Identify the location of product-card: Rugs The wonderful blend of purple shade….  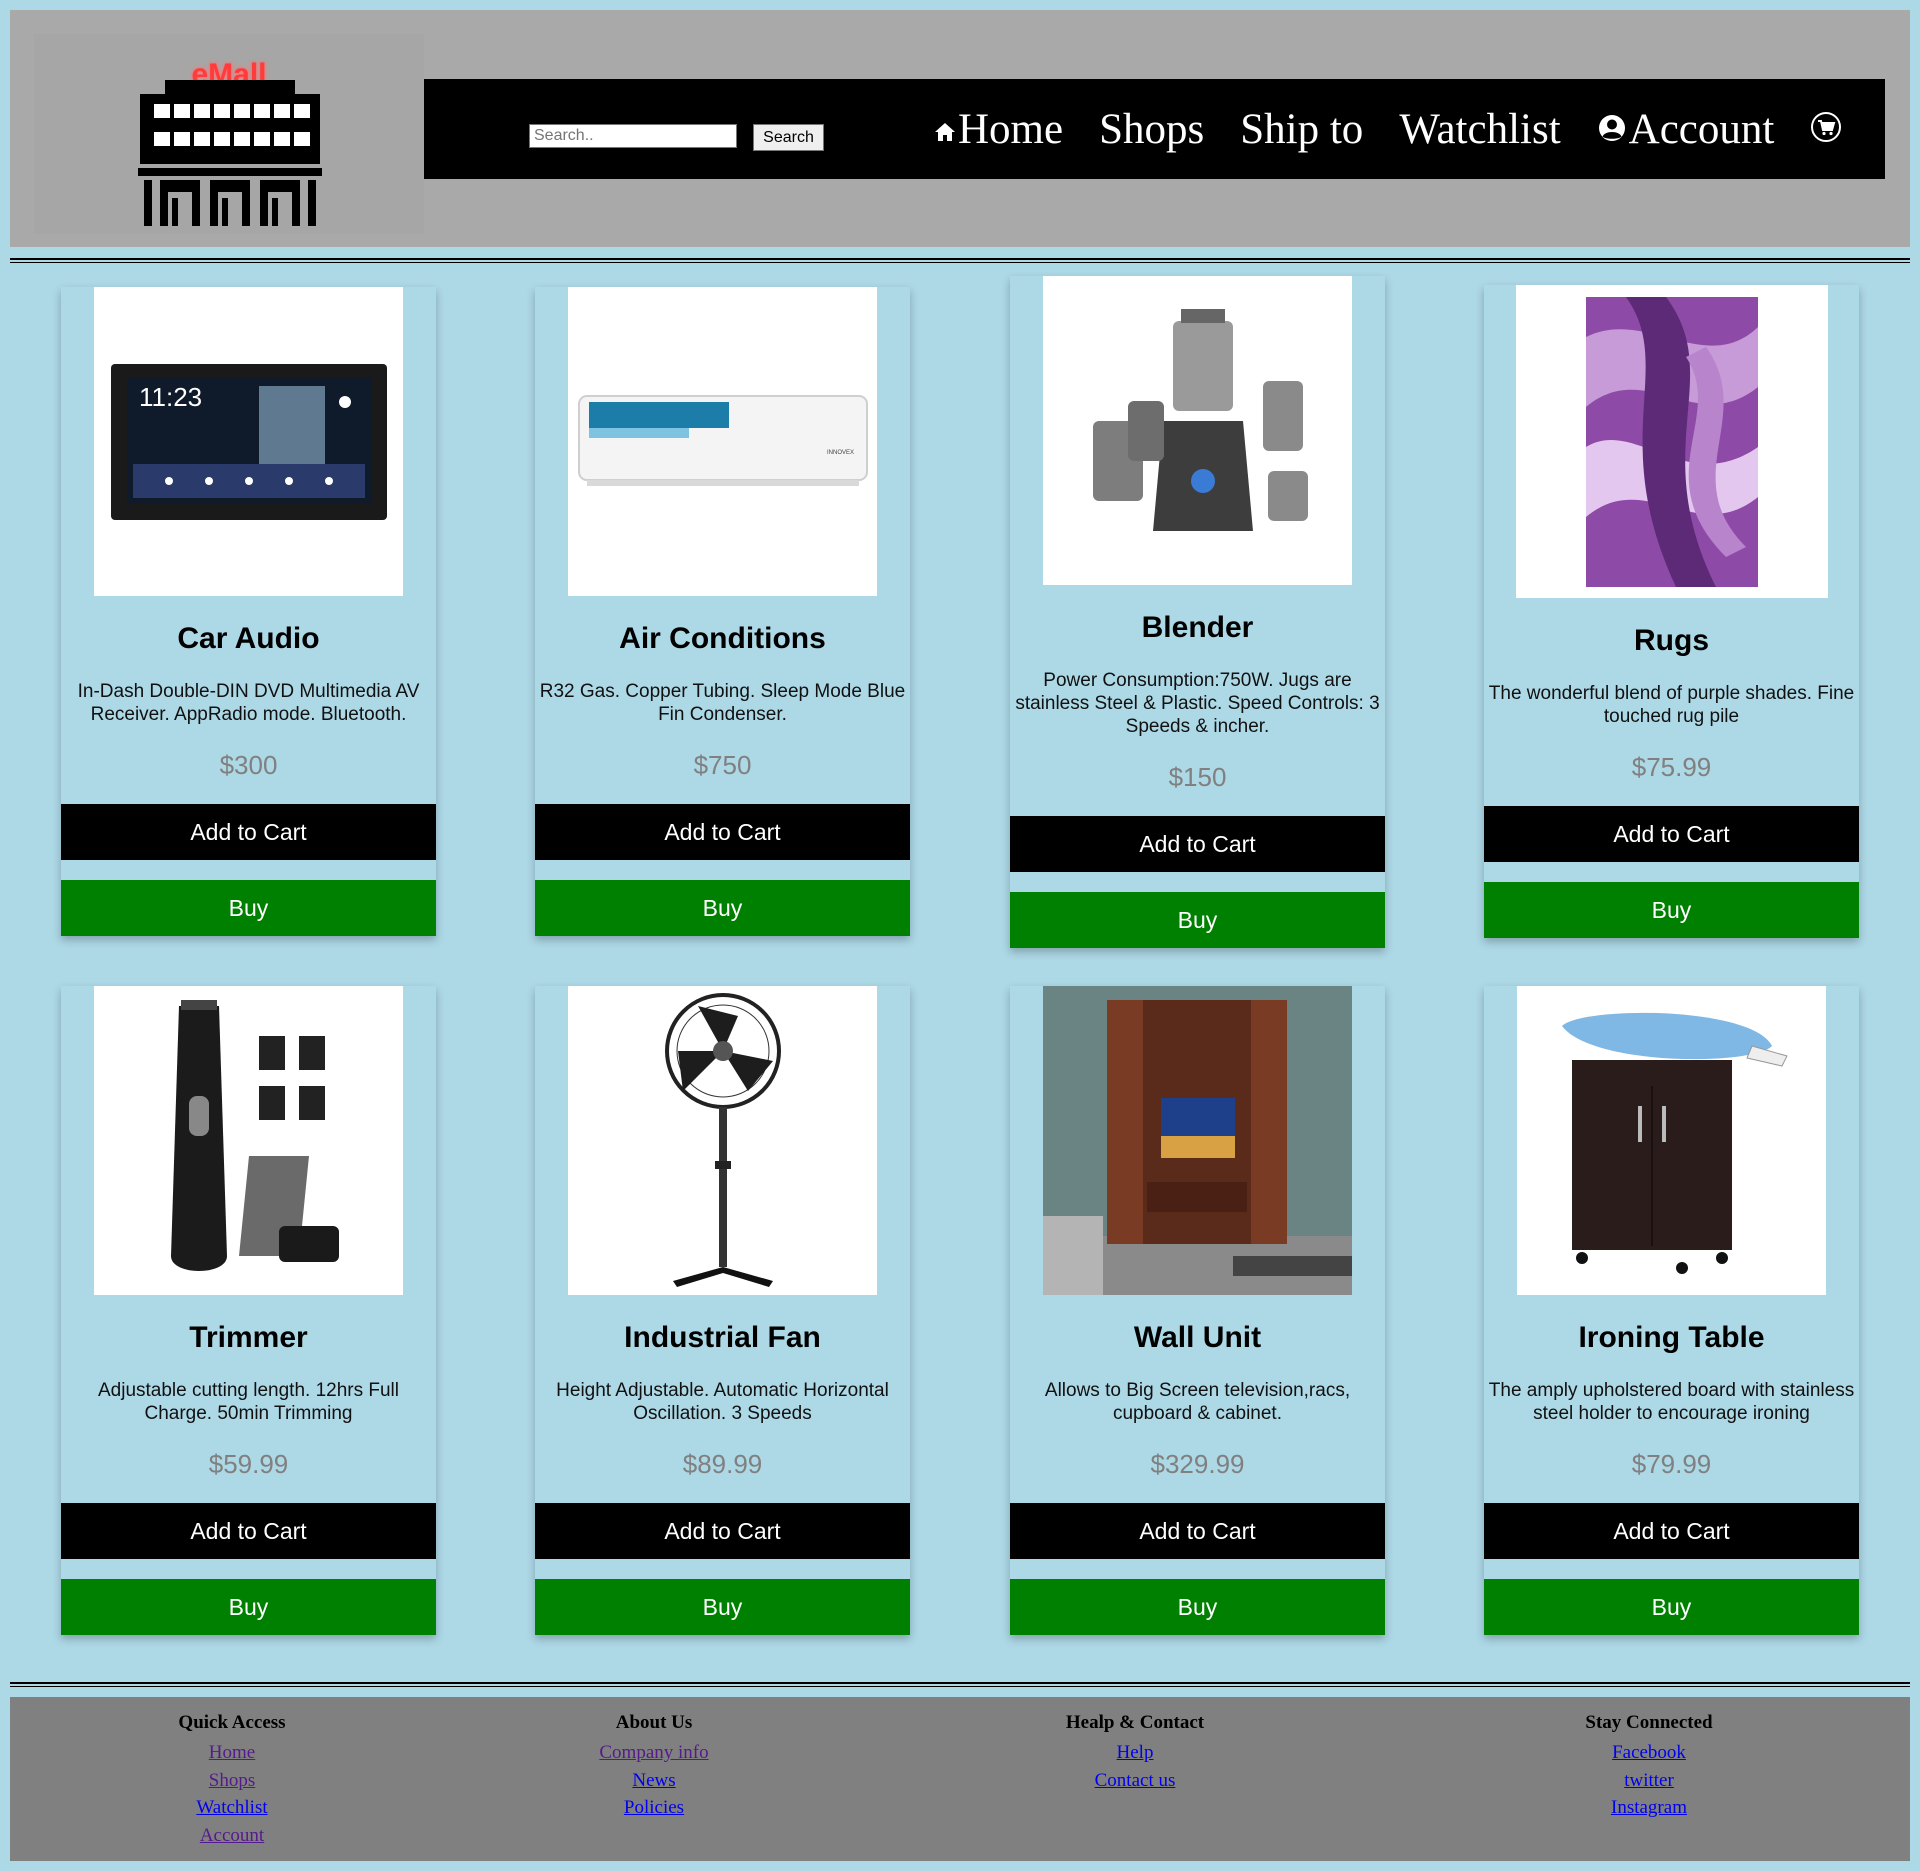
(1671, 611).